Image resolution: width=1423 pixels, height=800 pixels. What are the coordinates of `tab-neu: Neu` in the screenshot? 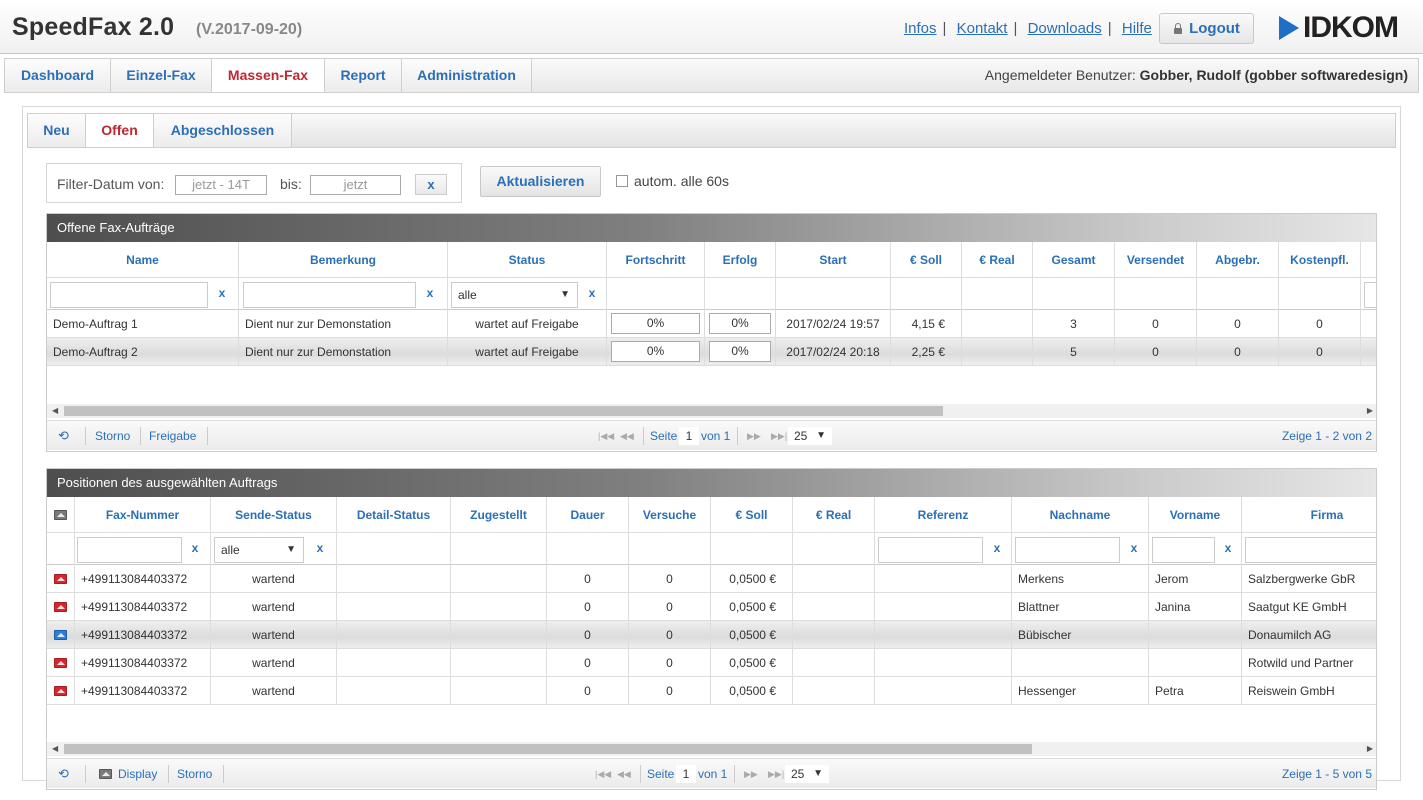 It's located at (57, 130).